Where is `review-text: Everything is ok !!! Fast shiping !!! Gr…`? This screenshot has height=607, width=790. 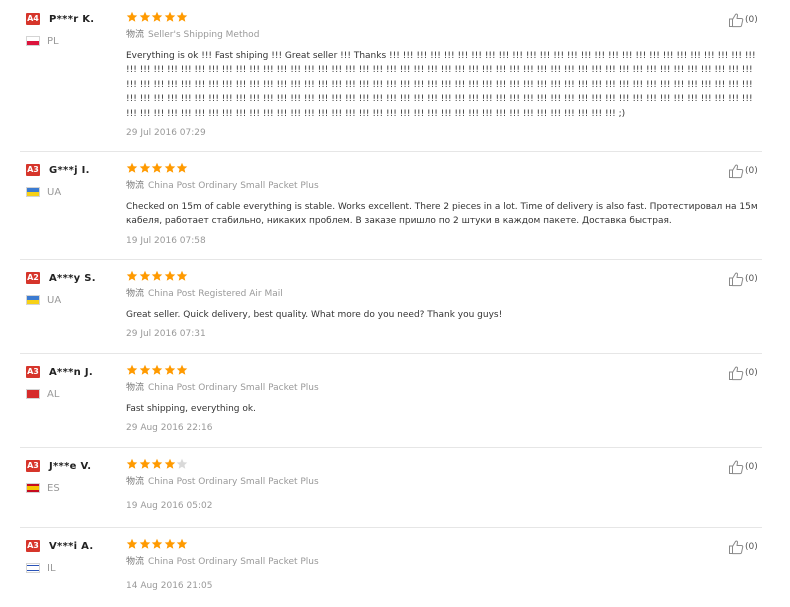
review-text: Everything is ok !!! Fast shiping !!! Gr… is located at coordinates (441, 85).